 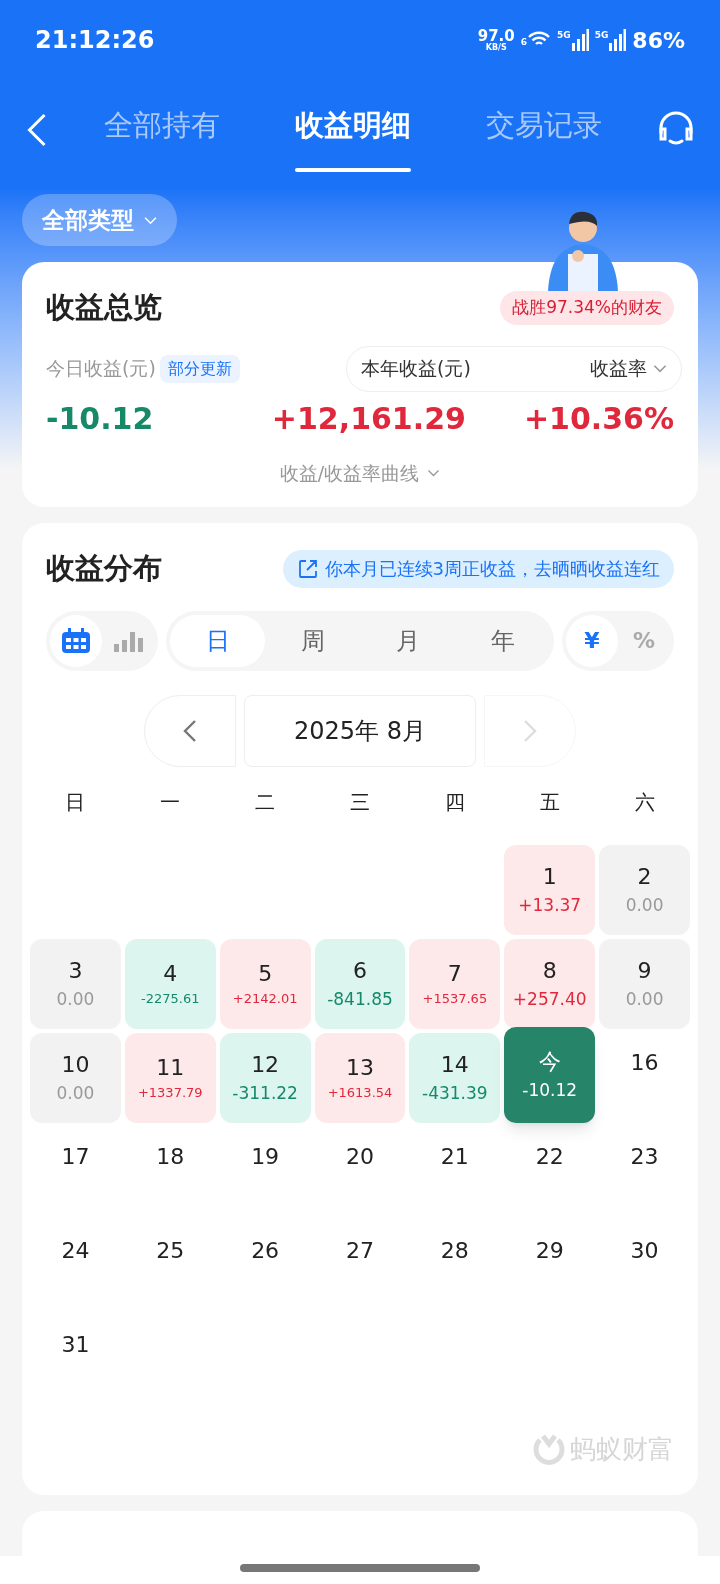 What do you see at coordinates (523, 42) in the screenshot?
I see `wifi-label: 6` at bounding box center [523, 42].